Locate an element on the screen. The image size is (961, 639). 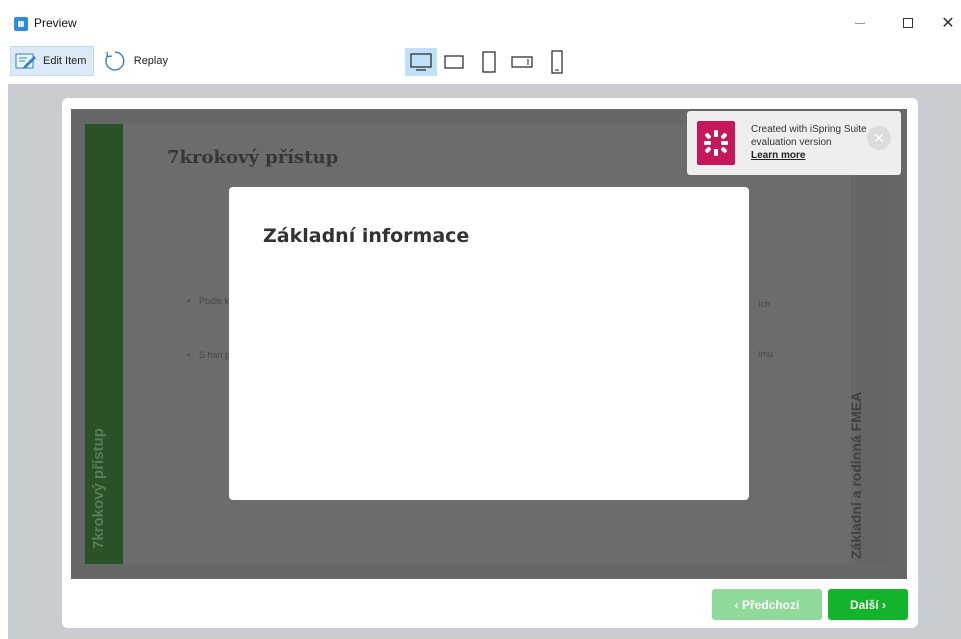
next-button: Další › is located at coordinates (868, 604).